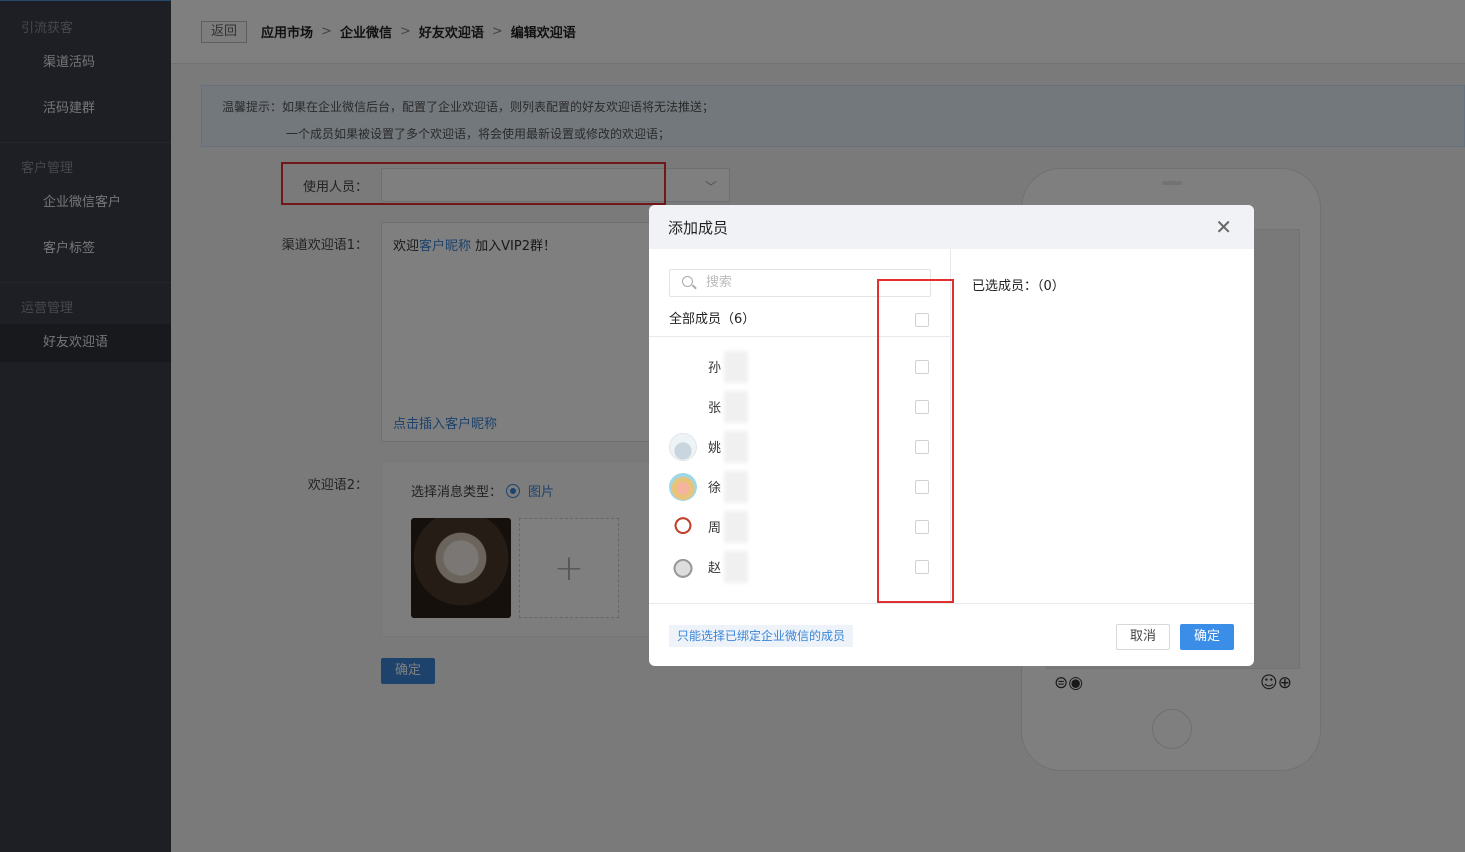 The width and height of the screenshot is (1465, 852). I want to click on cancel-button: 取消, so click(1143, 637).